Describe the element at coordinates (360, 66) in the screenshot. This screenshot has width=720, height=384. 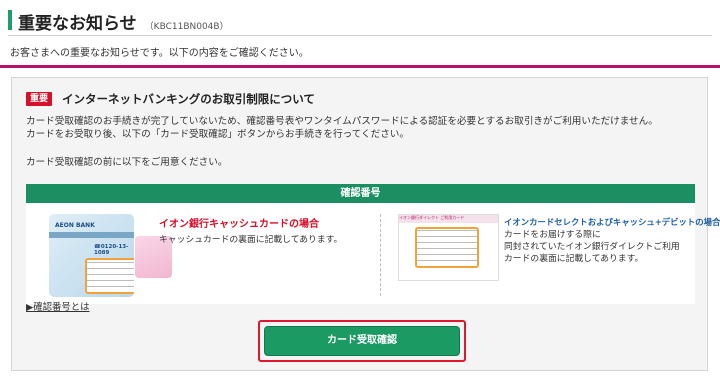
I see `section-divider` at that location.